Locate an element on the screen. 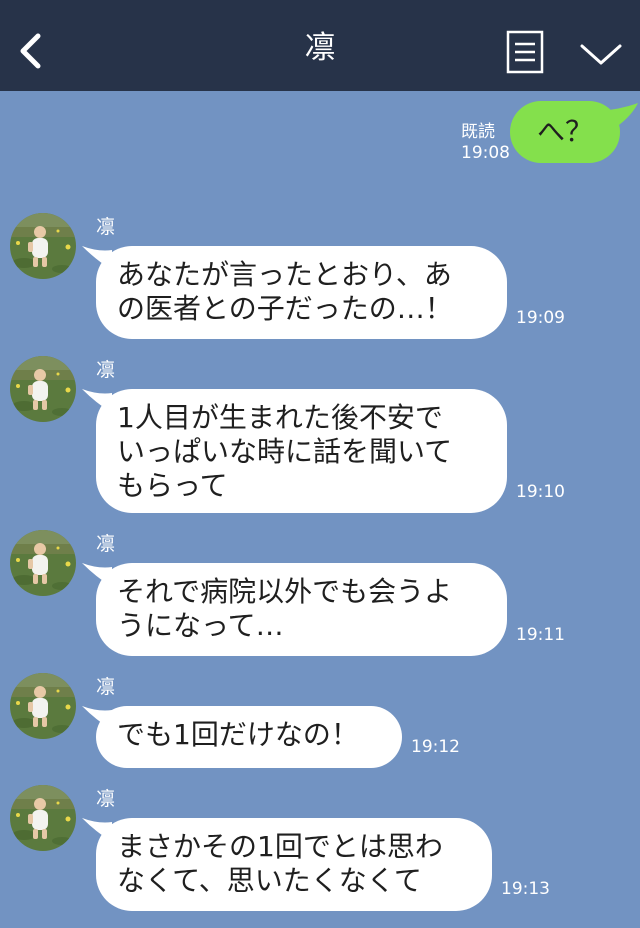 The width and height of the screenshot is (640, 928). message-text: へ？ is located at coordinates (564, 131).